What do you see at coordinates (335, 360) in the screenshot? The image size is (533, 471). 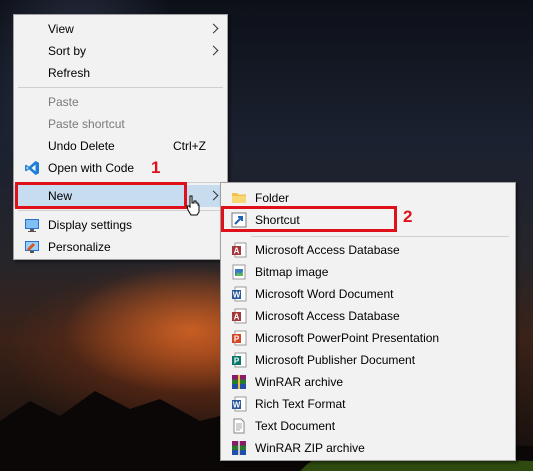 I see `menu-item-label: Microsoft Publisher Document` at bounding box center [335, 360].